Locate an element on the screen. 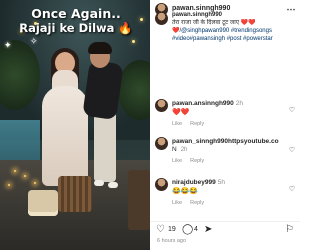 This screenshot has height=250, width=320. bookmark-icon: ⚐ is located at coordinates (289, 230).